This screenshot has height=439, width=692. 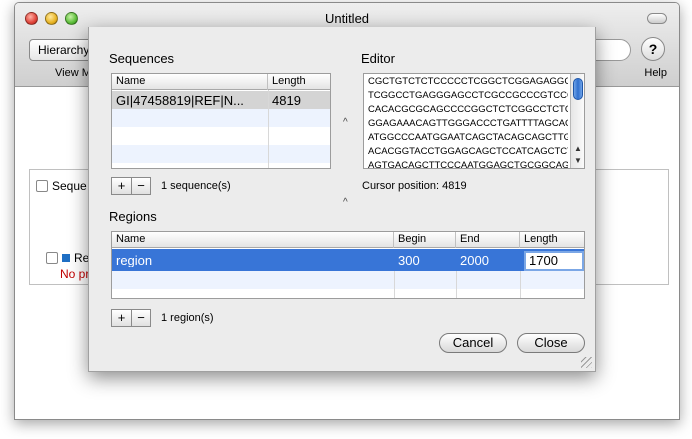 I want to click on column-header-begin: Begin, so click(x=425, y=240).